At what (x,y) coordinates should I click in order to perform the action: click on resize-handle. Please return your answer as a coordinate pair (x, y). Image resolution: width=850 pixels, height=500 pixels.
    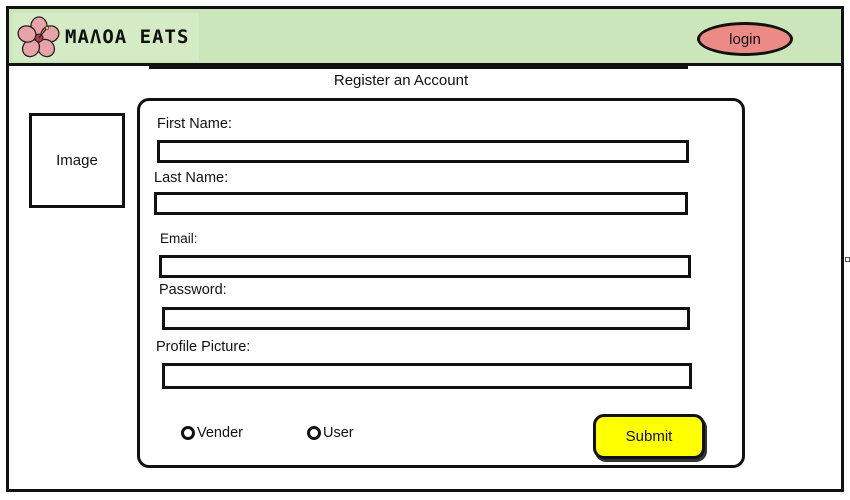
    Looking at the image, I should click on (847, 259).